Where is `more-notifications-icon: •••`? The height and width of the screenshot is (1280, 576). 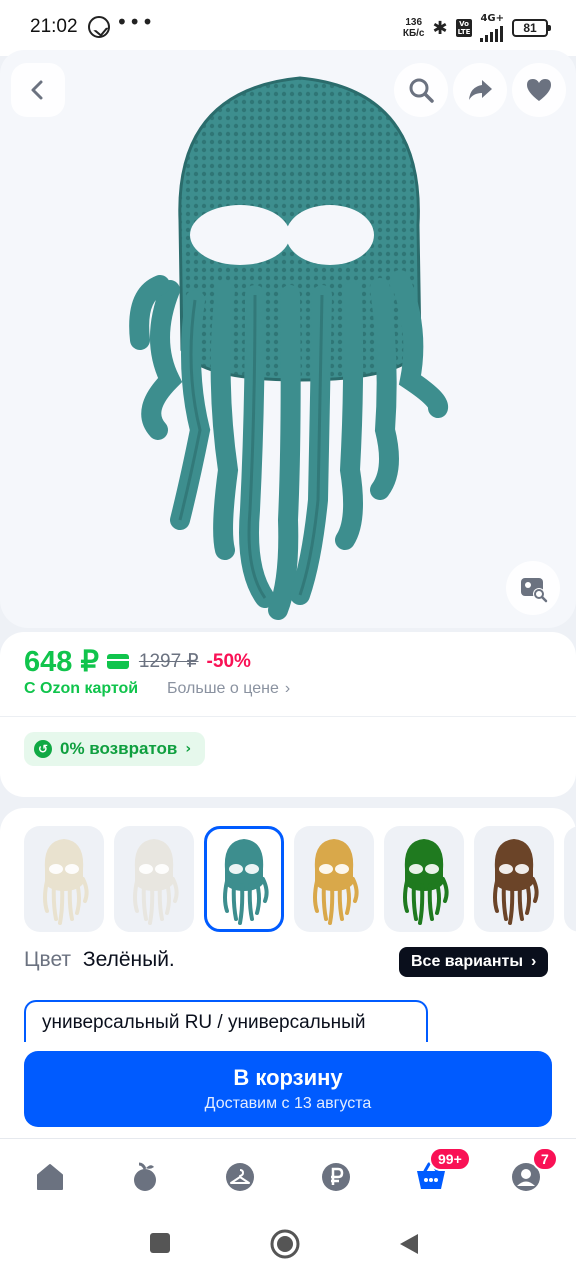
more-notifications-icon: ••• is located at coordinates (135, 22).